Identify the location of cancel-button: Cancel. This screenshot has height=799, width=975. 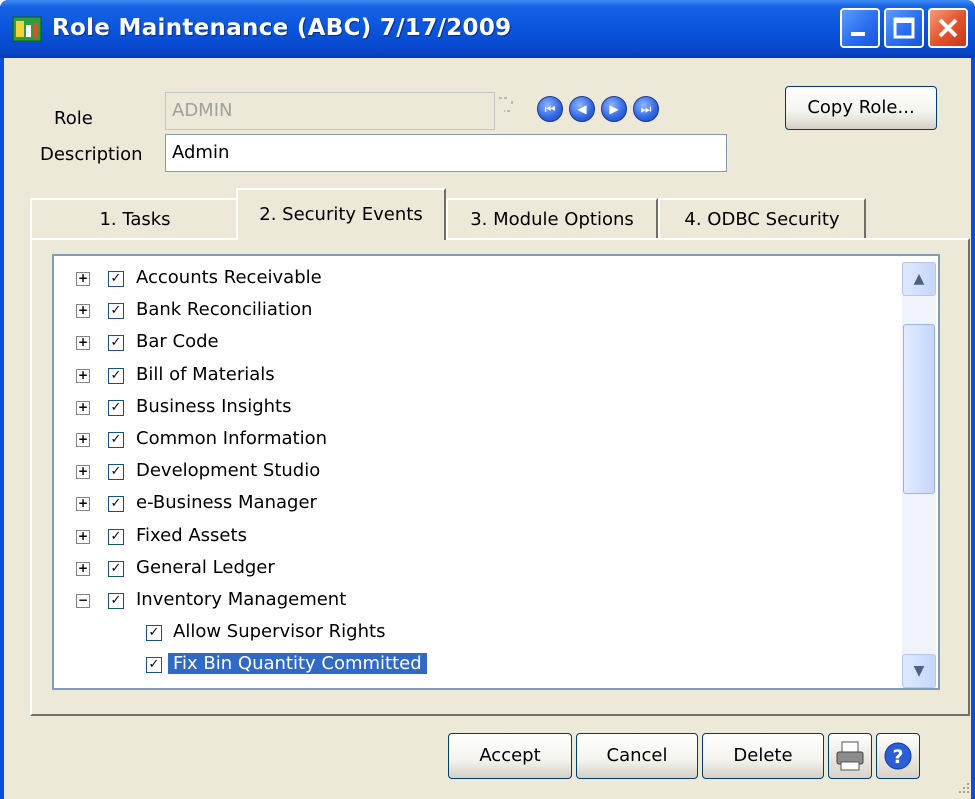
(637, 756).